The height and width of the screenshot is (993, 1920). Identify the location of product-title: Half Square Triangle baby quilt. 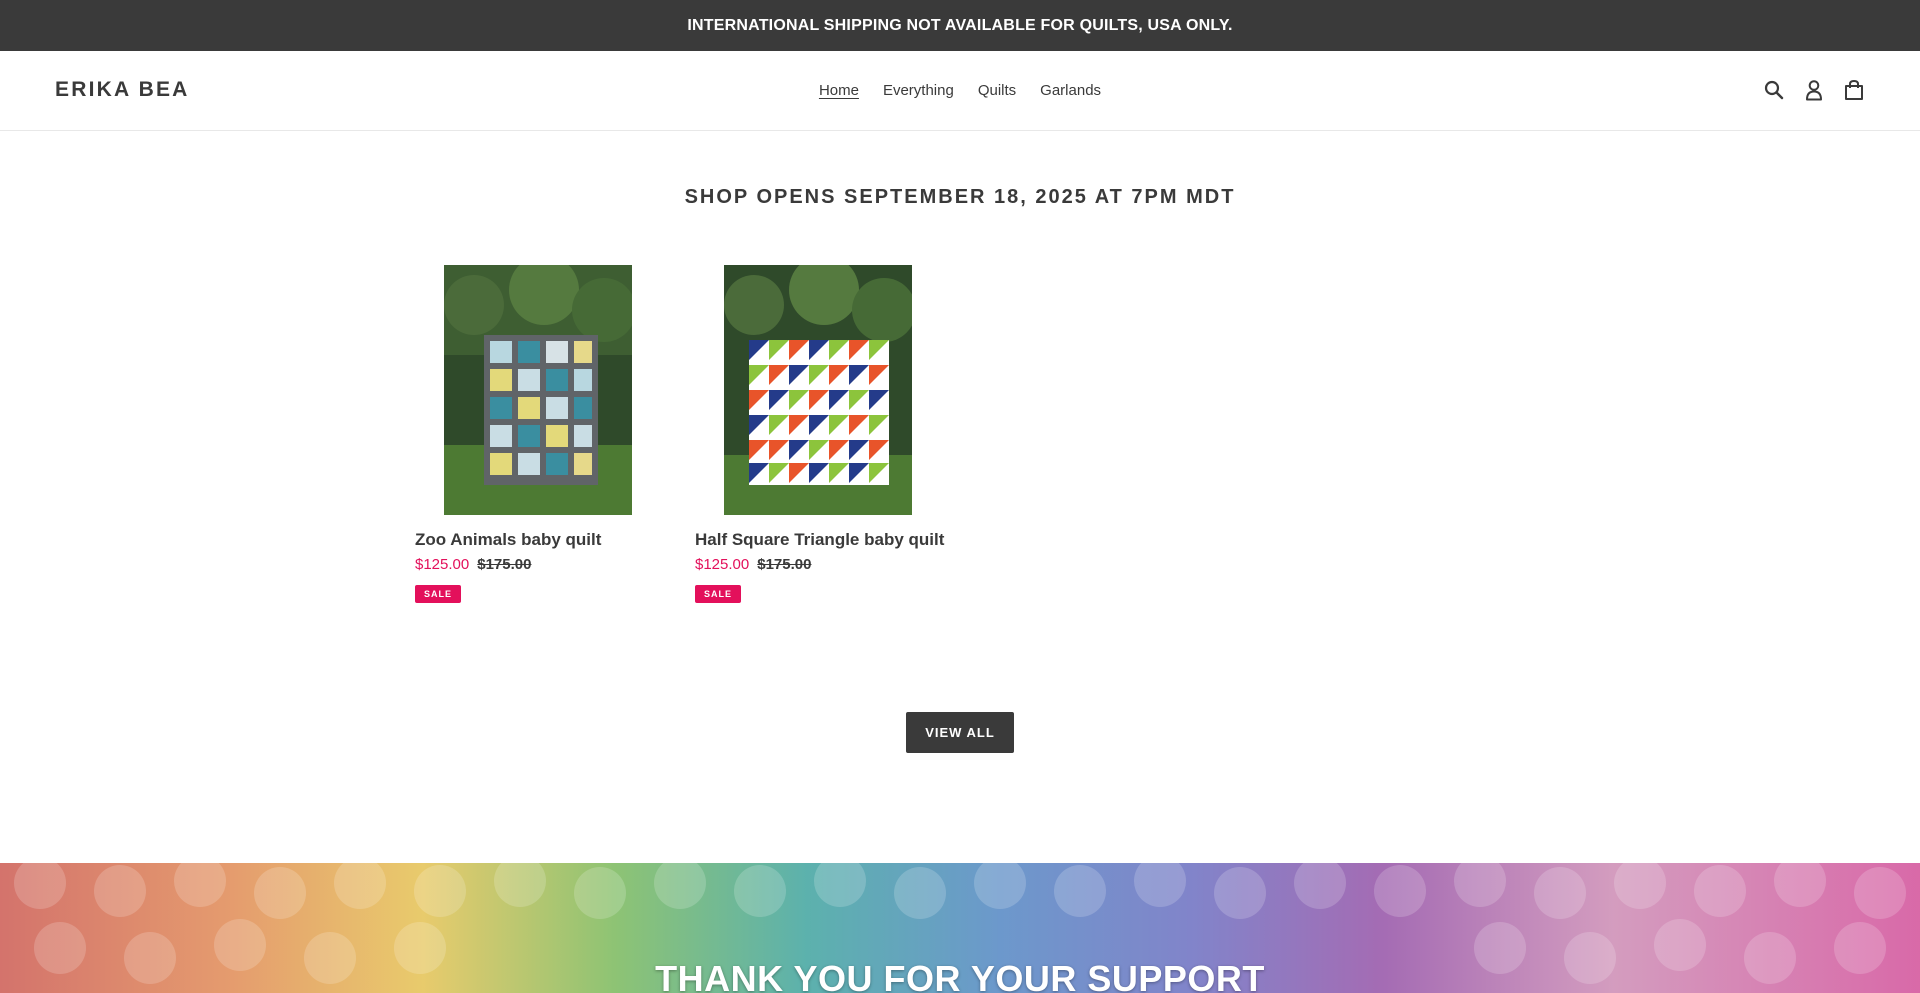
(819, 540).